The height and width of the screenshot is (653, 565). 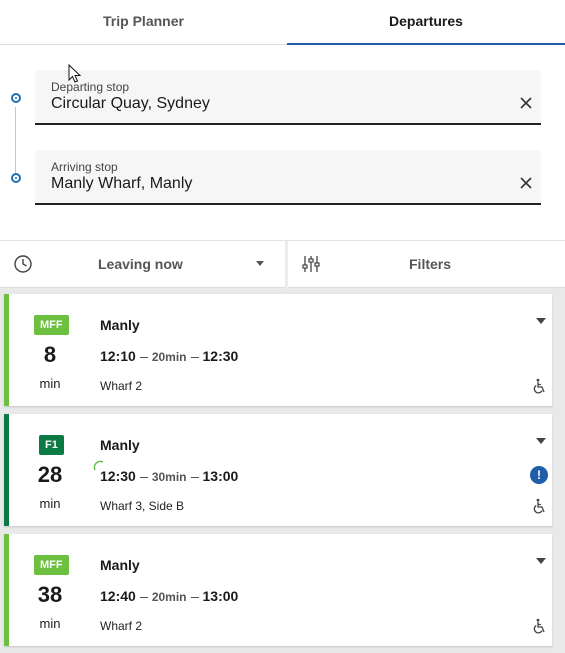 What do you see at coordinates (118, 476) in the screenshot?
I see `depart-time: 12:30` at bounding box center [118, 476].